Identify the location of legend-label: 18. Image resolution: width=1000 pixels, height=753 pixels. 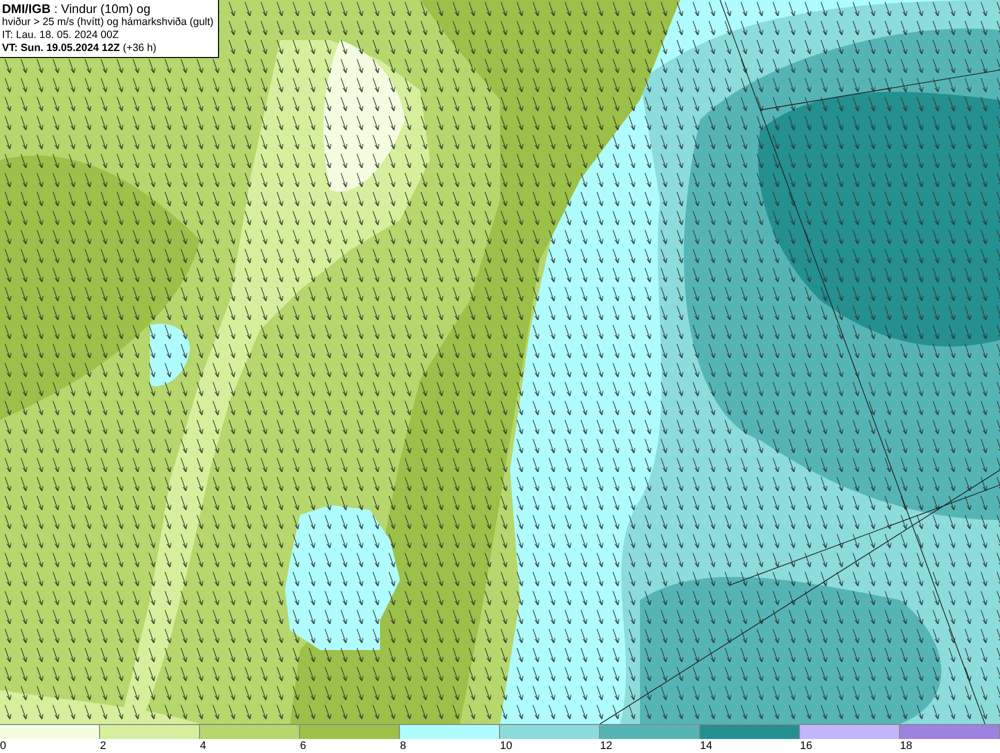
(906, 746).